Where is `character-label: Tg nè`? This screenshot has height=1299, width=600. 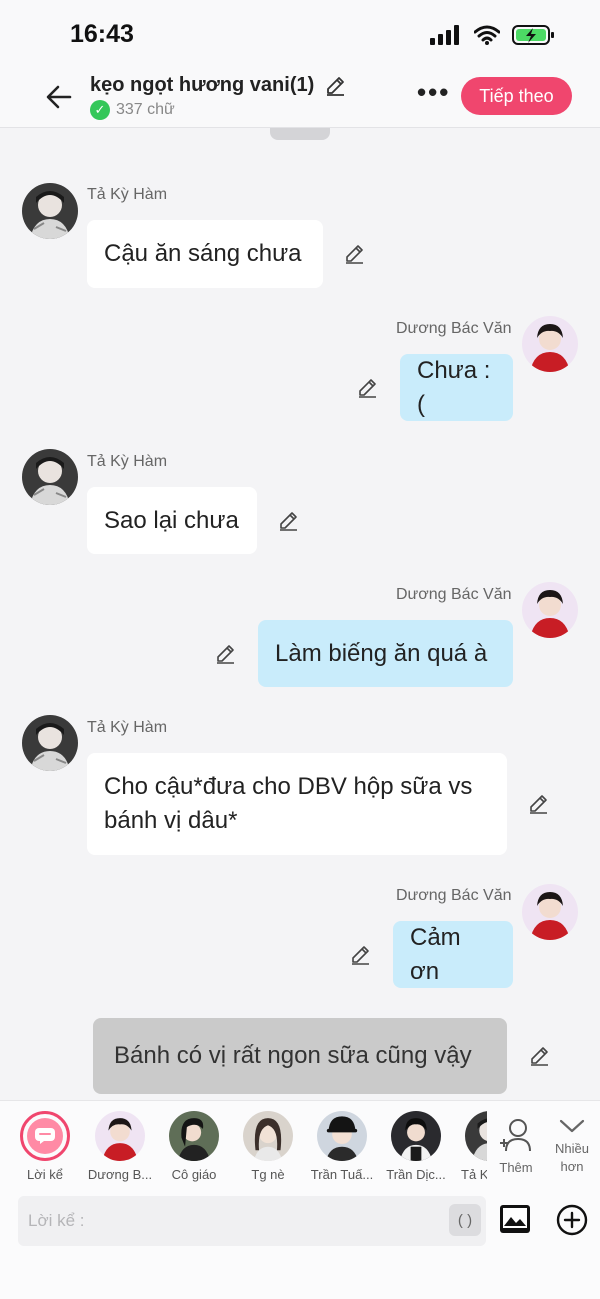
character-label: Tg nè is located at coordinates (268, 1174).